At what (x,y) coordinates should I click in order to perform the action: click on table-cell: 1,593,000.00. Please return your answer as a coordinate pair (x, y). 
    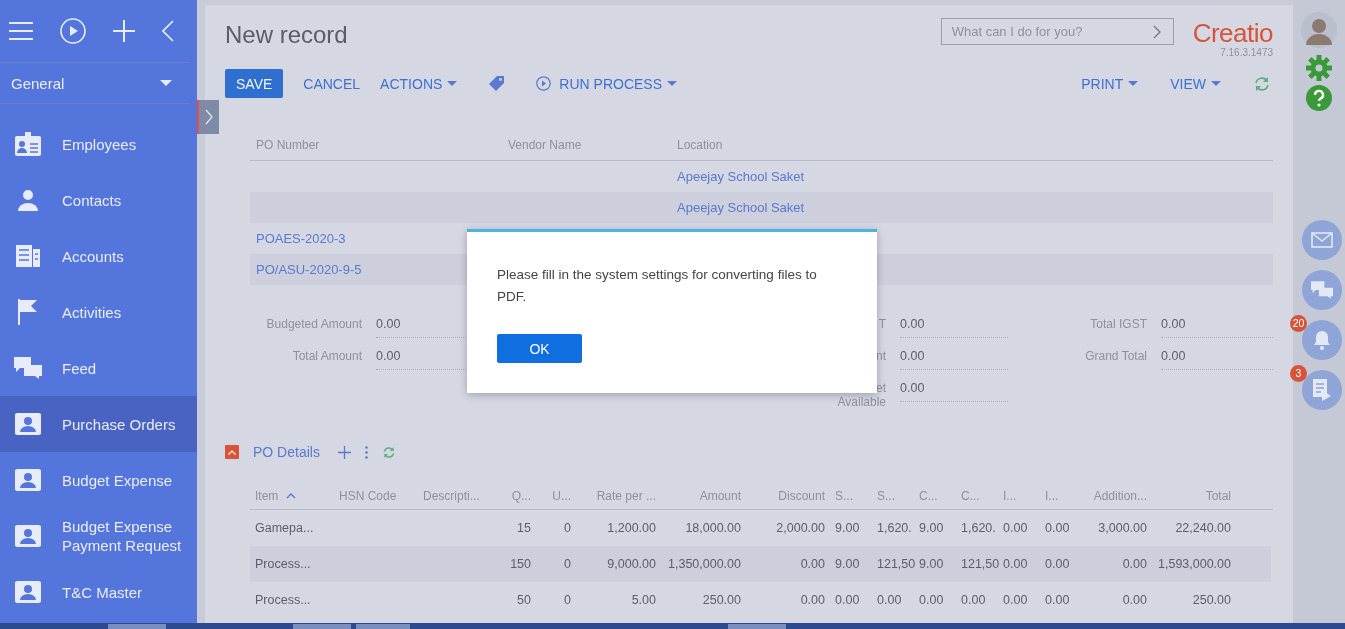
    Looking at the image, I should click on (1194, 564).